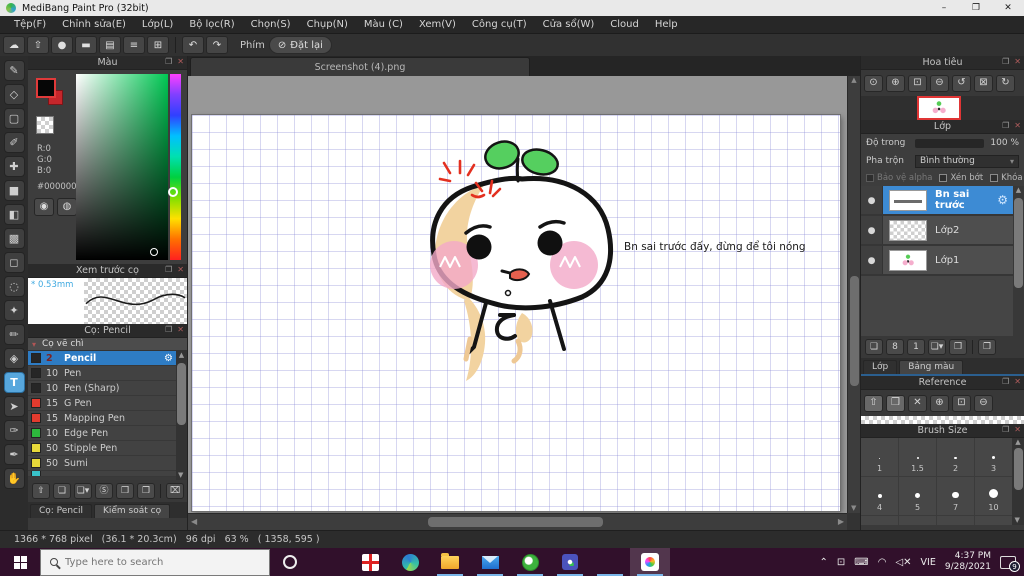 The image size is (1024, 576). What do you see at coordinates (917, 403) in the screenshot?
I see `ref-clear-icon: ✕` at bounding box center [917, 403].